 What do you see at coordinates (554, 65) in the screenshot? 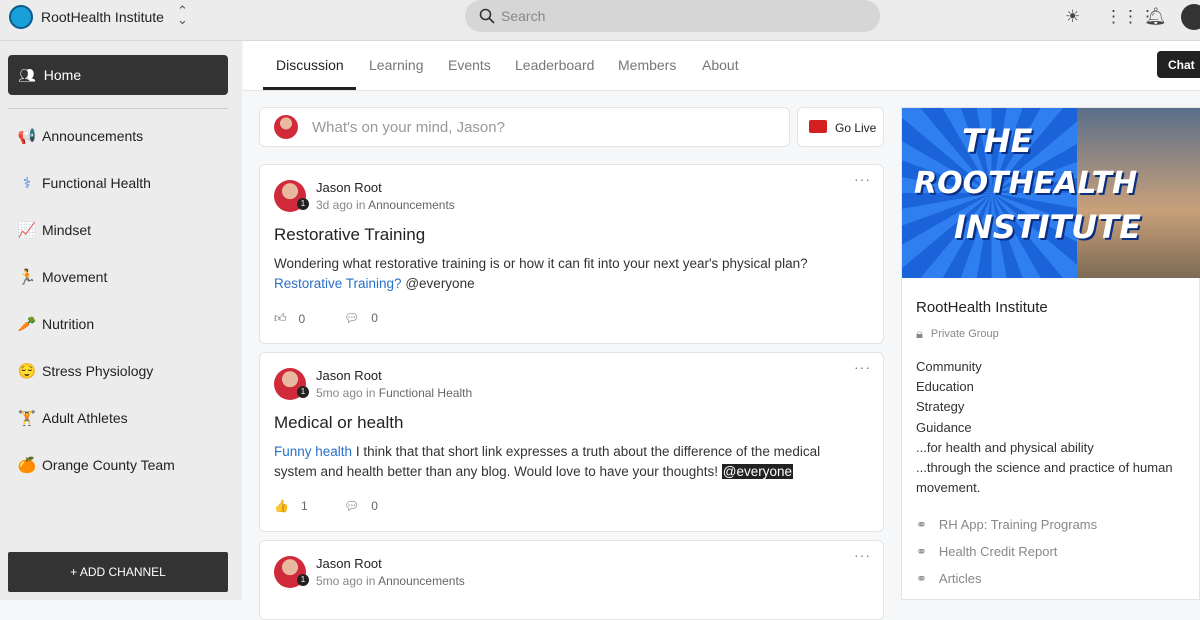
I see `tab-leaderboard: Leaderboard` at bounding box center [554, 65].